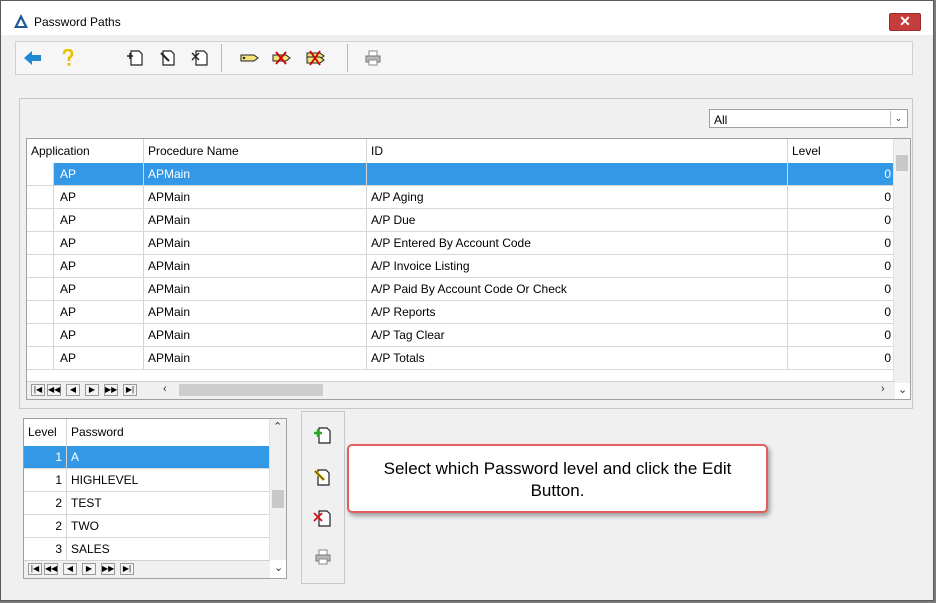 This screenshot has height=603, width=936. I want to click on table-row: AP APMain A/P Reports 0, so click(461, 312).